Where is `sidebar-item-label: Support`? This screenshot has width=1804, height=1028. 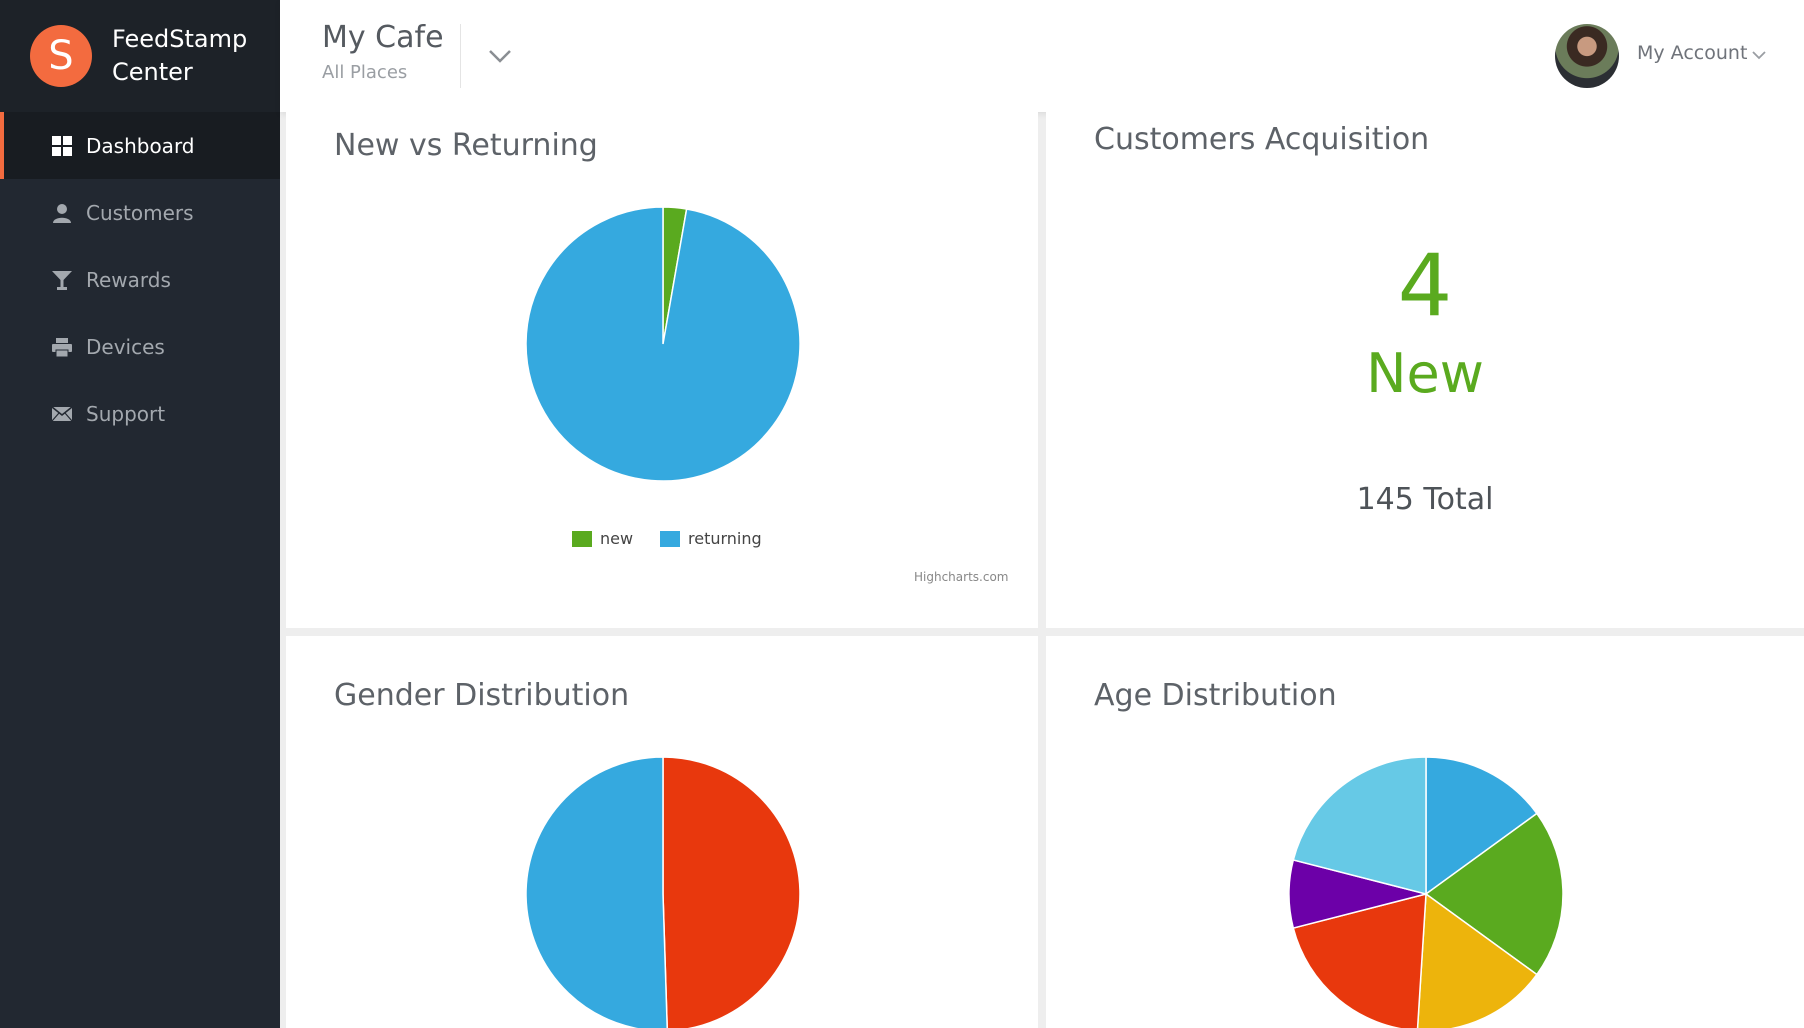
sidebar-item-label: Support is located at coordinates (126, 413).